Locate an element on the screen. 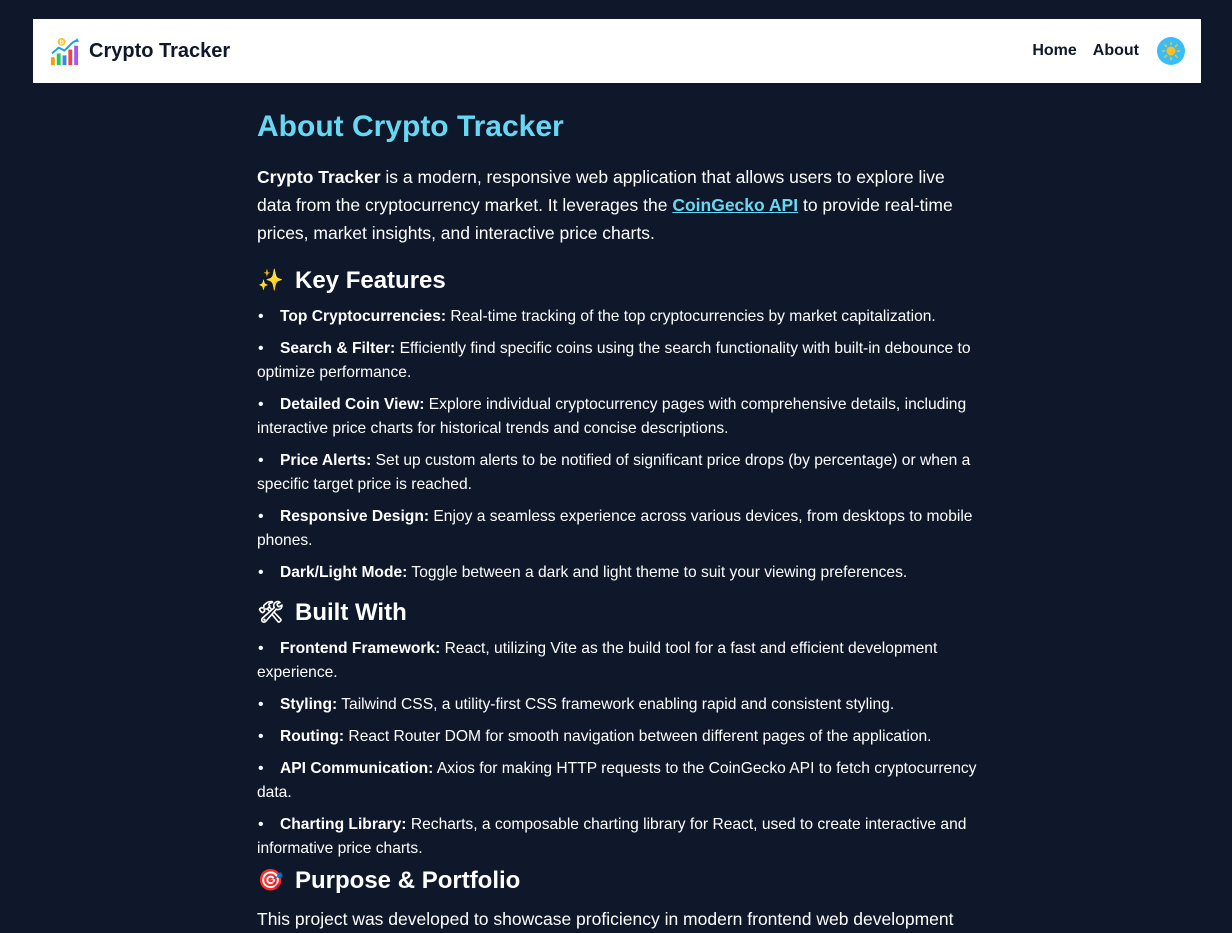 This screenshot has width=1232, height=933. item-label: API Communication: is located at coordinates (357, 768).